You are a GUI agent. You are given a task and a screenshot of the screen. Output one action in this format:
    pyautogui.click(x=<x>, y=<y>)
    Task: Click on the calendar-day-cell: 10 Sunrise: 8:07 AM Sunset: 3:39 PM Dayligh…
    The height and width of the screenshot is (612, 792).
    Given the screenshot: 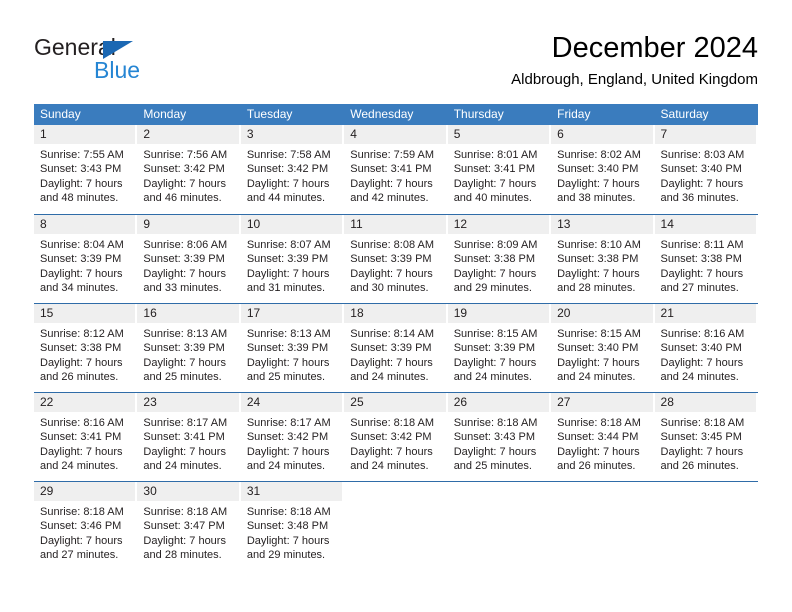 What is the action you would take?
    pyautogui.click(x=292, y=259)
    